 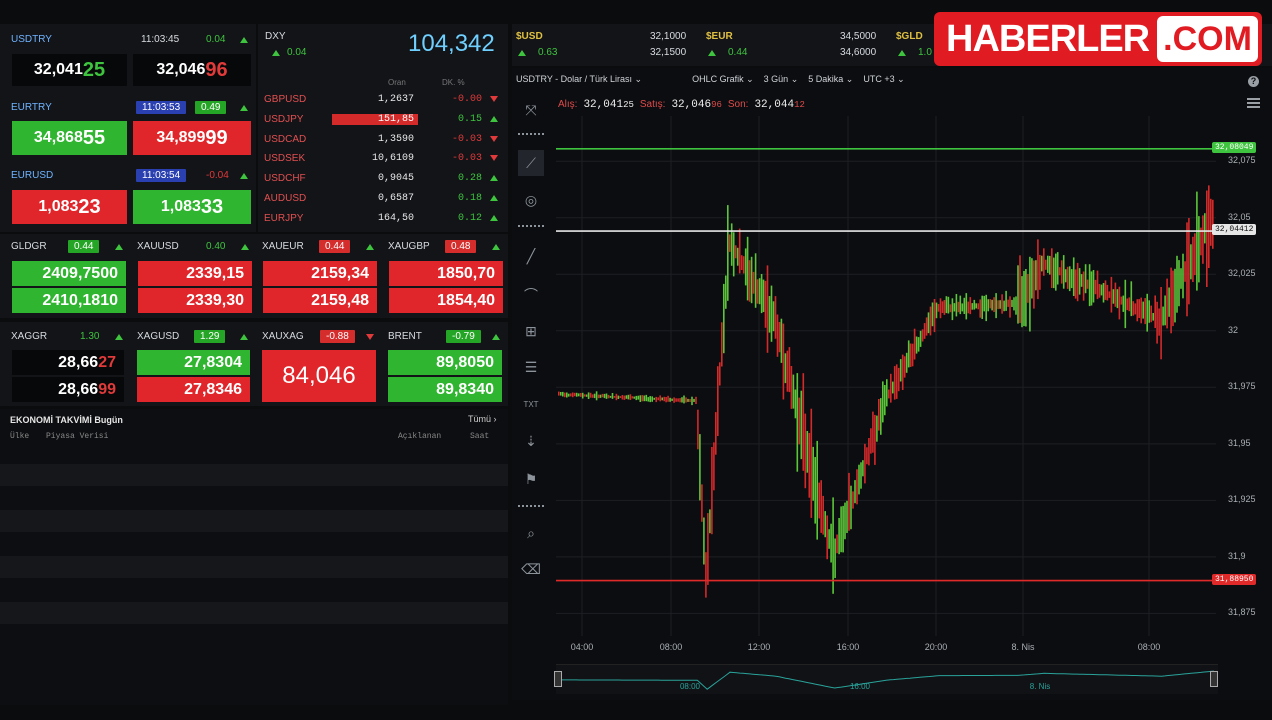 What do you see at coordinates (158, 336) in the screenshot?
I see `xagusd-name: XAGUSD` at bounding box center [158, 336].